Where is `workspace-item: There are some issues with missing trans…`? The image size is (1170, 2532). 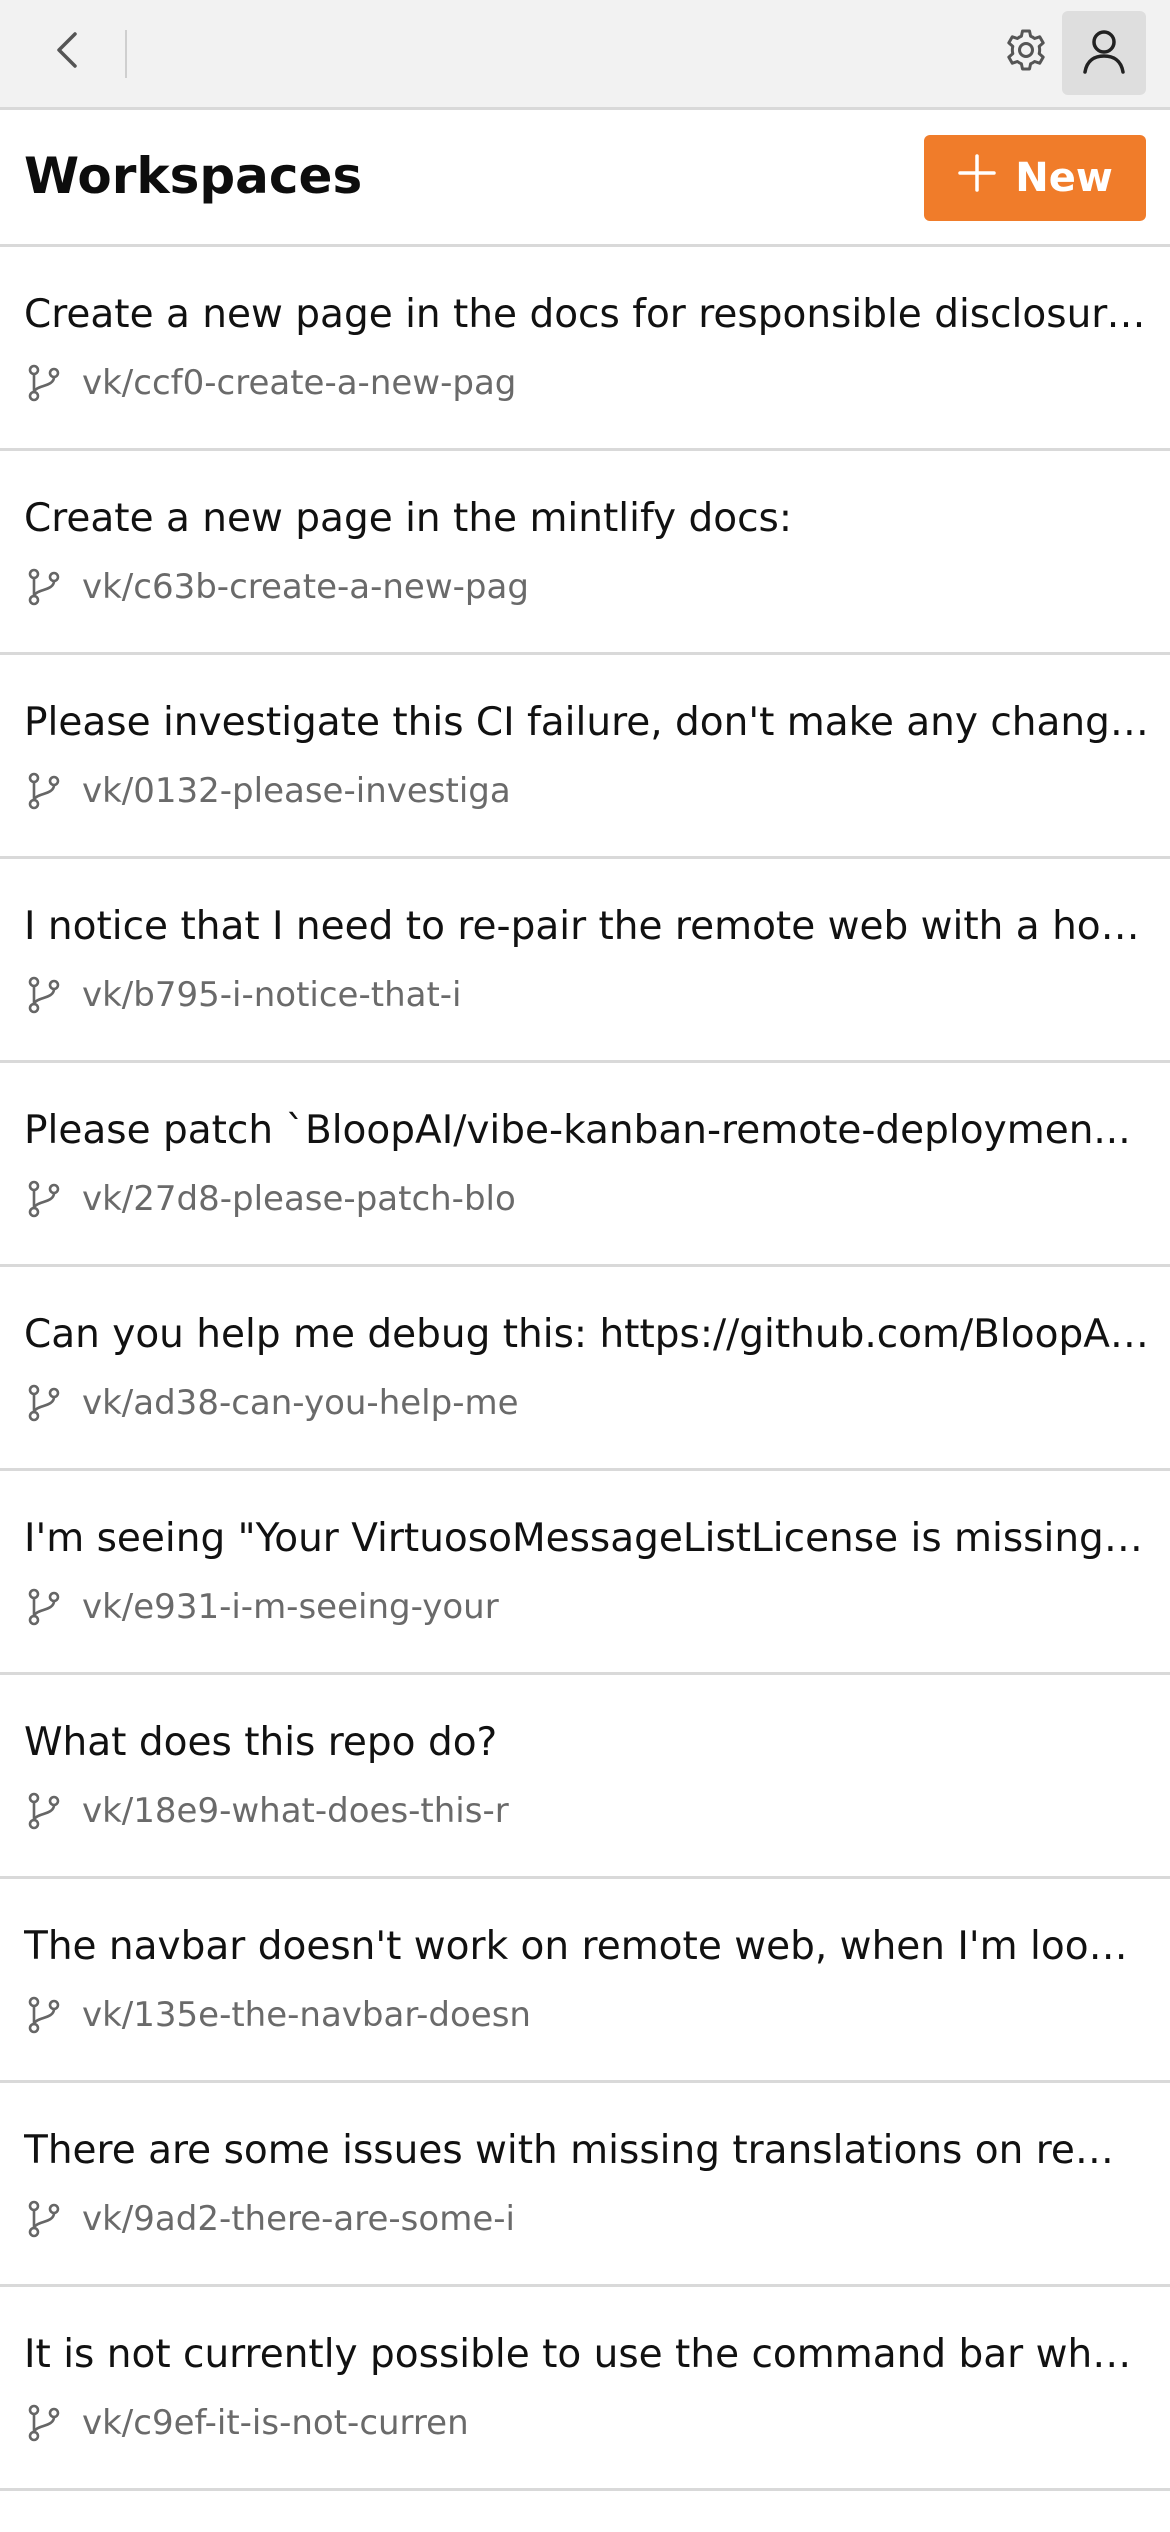
workspace-item: There are some issues with missing trans… is located at coordinates (585, 2185).